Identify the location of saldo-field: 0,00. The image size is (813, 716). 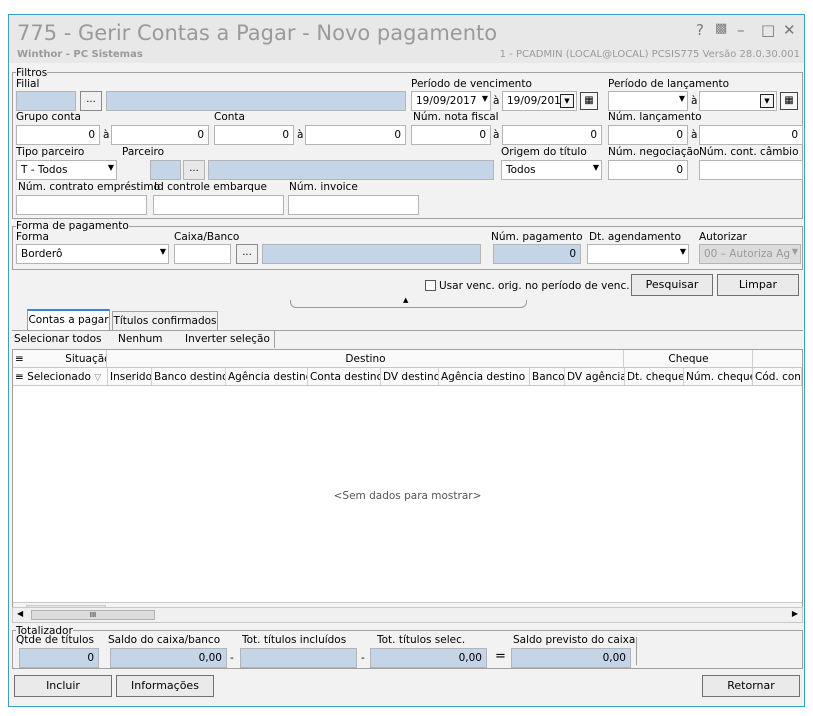
(168, 658).